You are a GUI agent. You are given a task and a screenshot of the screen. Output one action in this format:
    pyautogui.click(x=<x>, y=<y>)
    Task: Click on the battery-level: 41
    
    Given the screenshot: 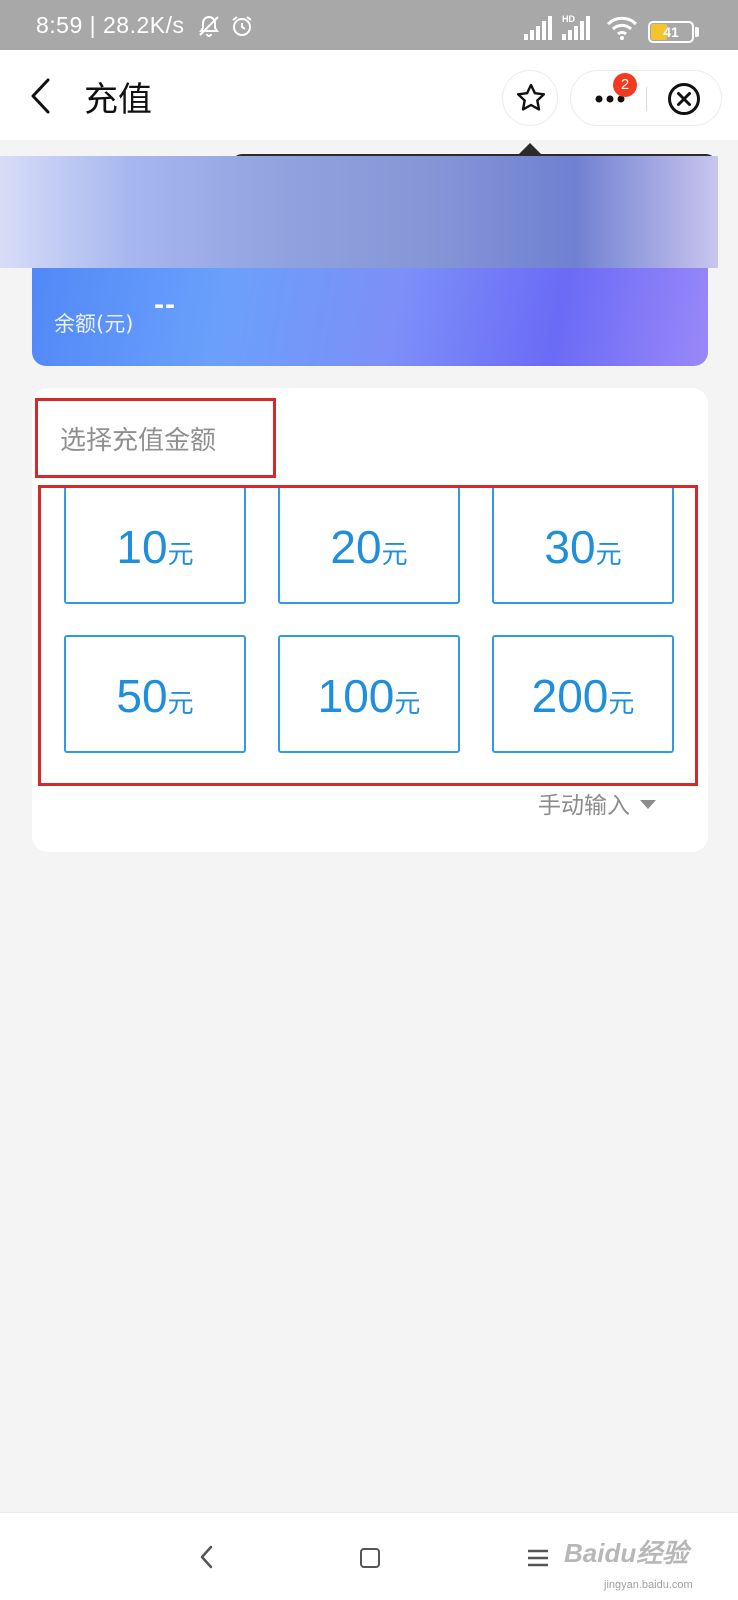 What is the action you would take?
    pyautogui.click(x=671, y=32)
    